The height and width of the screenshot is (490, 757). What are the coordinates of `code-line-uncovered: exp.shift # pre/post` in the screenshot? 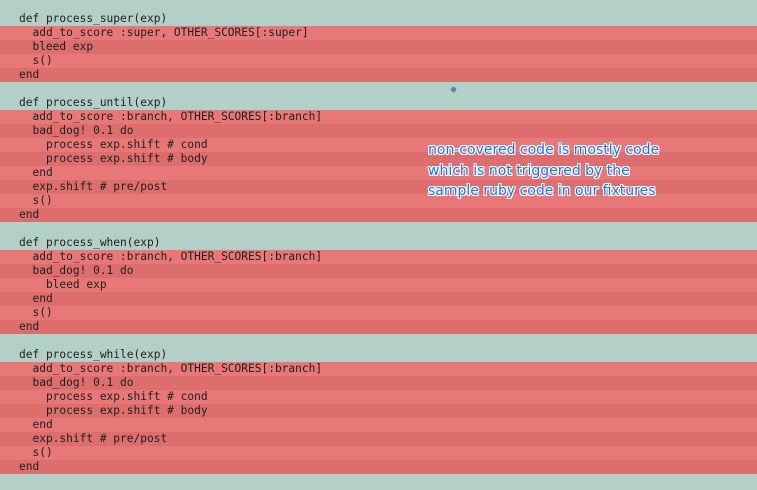 It's located at (378, 439).